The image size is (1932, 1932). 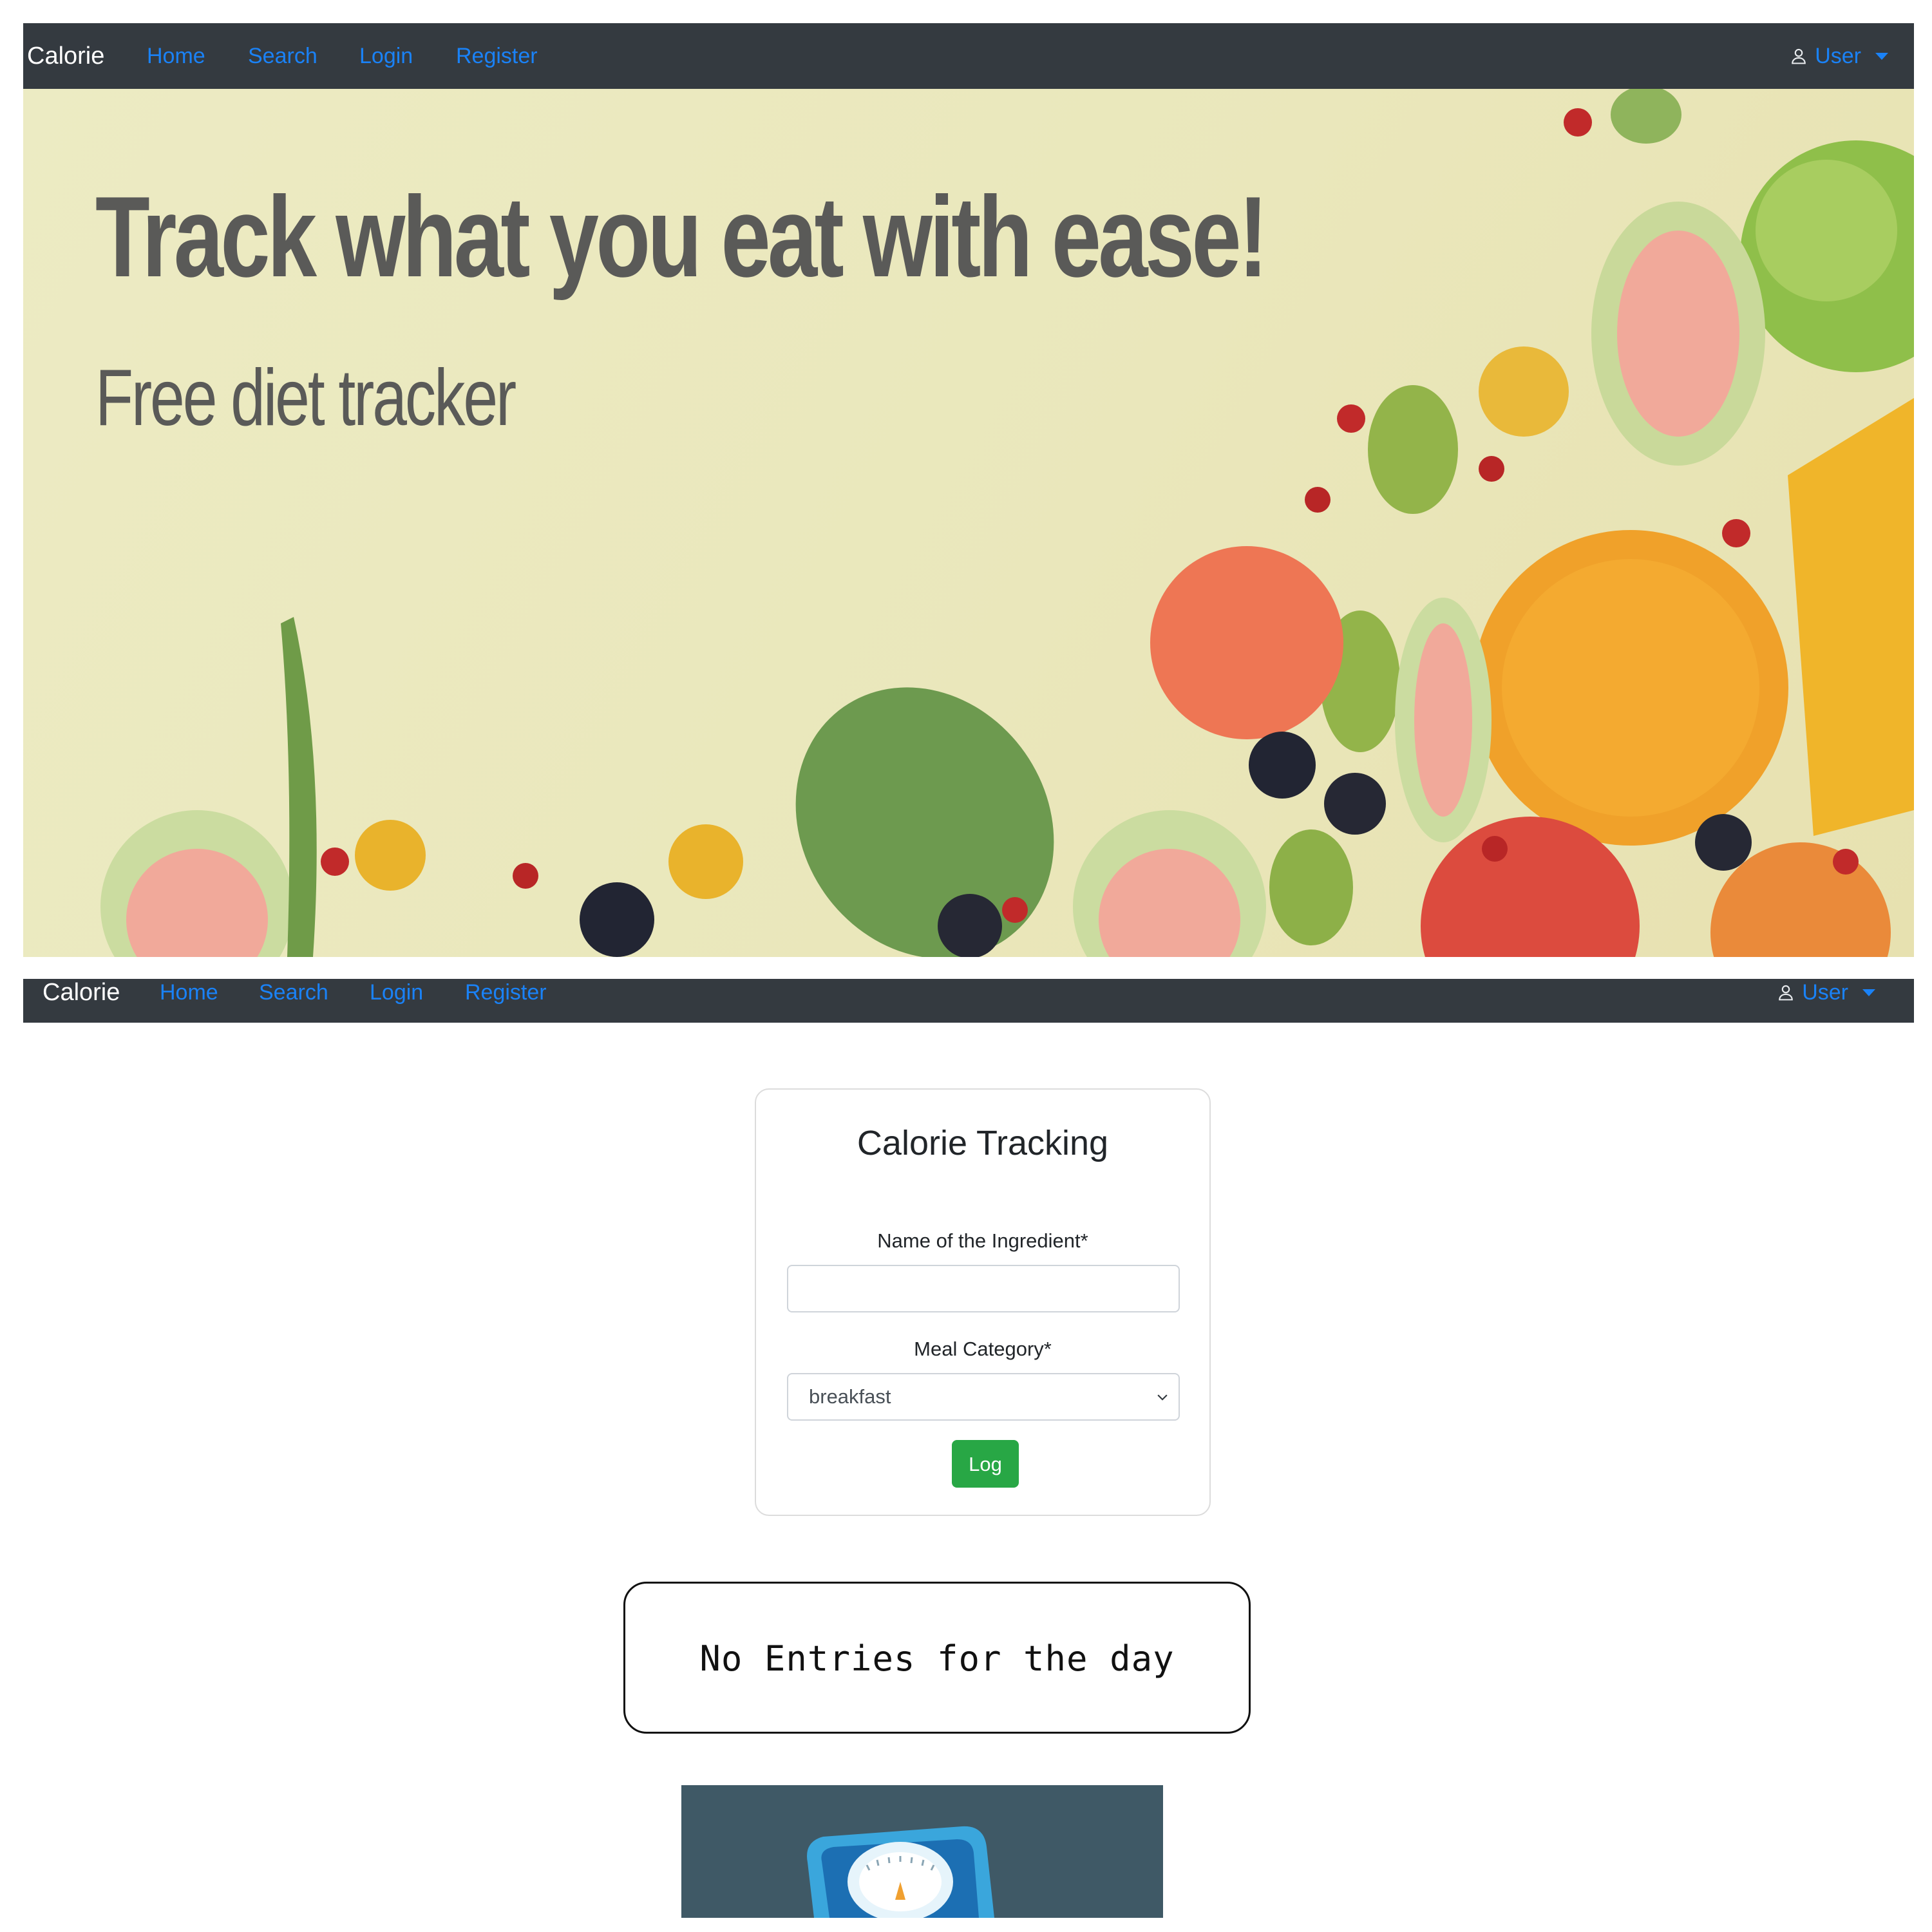 What do you see at coordinates (850, 1397) in the screenshot?
I see `meal-category-value: breakfast` at bounding box center [850, 1397].